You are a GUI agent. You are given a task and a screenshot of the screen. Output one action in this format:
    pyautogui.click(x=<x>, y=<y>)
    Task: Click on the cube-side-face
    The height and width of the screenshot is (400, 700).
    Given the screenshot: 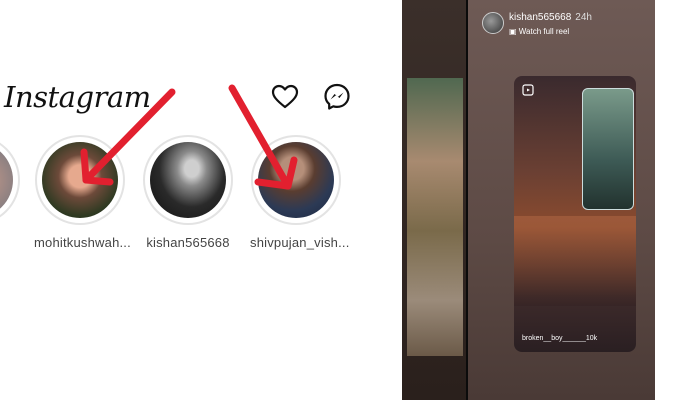 What is the action you would take?
    pyautogui.click(x=434, y=200)
    